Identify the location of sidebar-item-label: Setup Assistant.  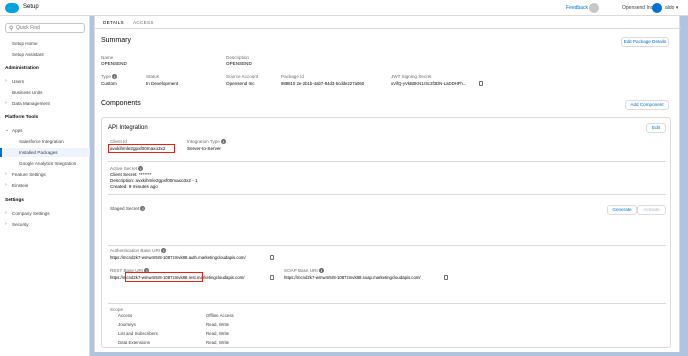
(28, 54).